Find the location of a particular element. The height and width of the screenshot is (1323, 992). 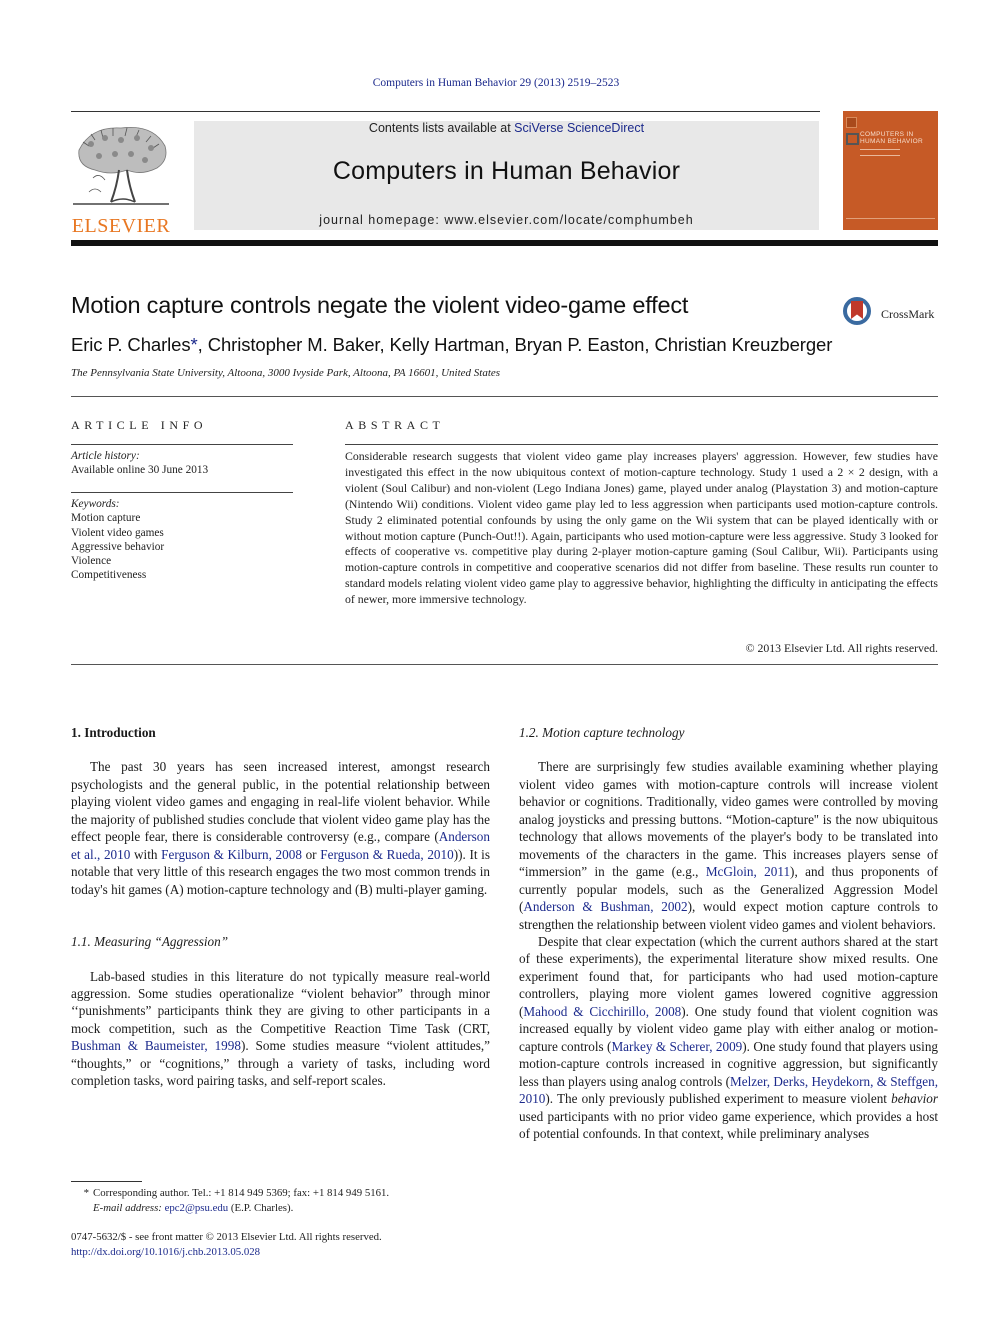

article-history-value: Available online 30 June 2013 is located at coordinates (140, 470).